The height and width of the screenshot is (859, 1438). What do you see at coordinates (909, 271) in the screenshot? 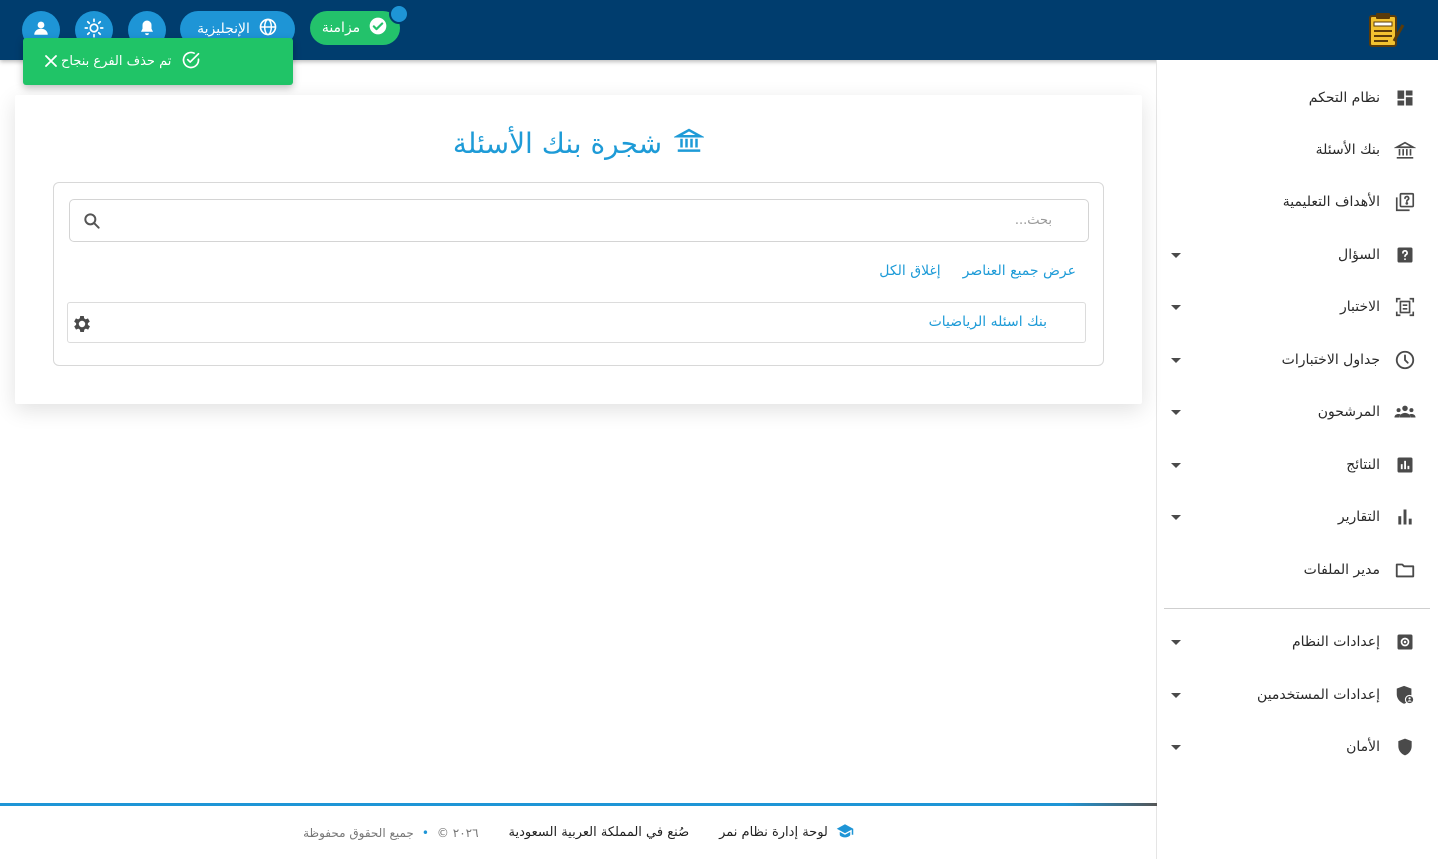
I see `collapse-all-link: إغلاق الكل` at bounding box center [909, 271].